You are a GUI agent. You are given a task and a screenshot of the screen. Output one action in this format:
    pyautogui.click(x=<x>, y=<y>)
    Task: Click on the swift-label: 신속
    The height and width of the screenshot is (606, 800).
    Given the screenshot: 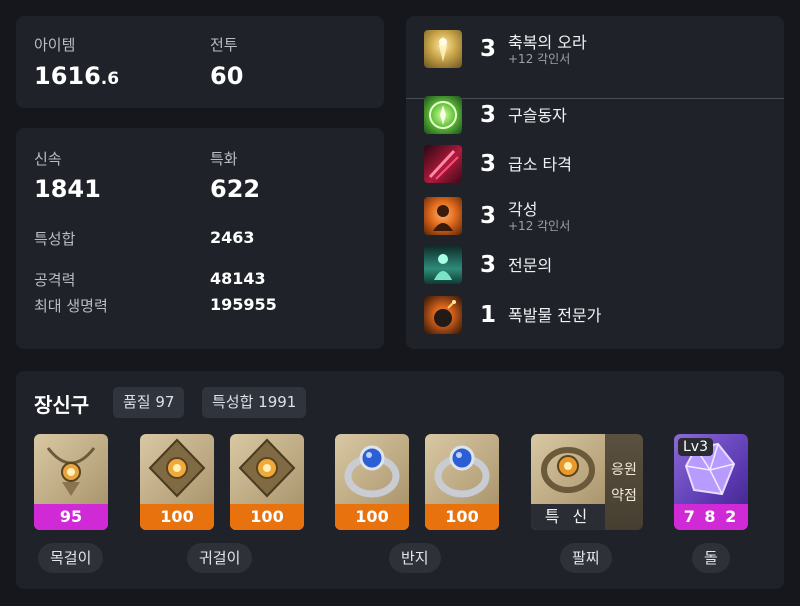 What is the action you would take?
    pyautogui.click(x=48, y=159)
    